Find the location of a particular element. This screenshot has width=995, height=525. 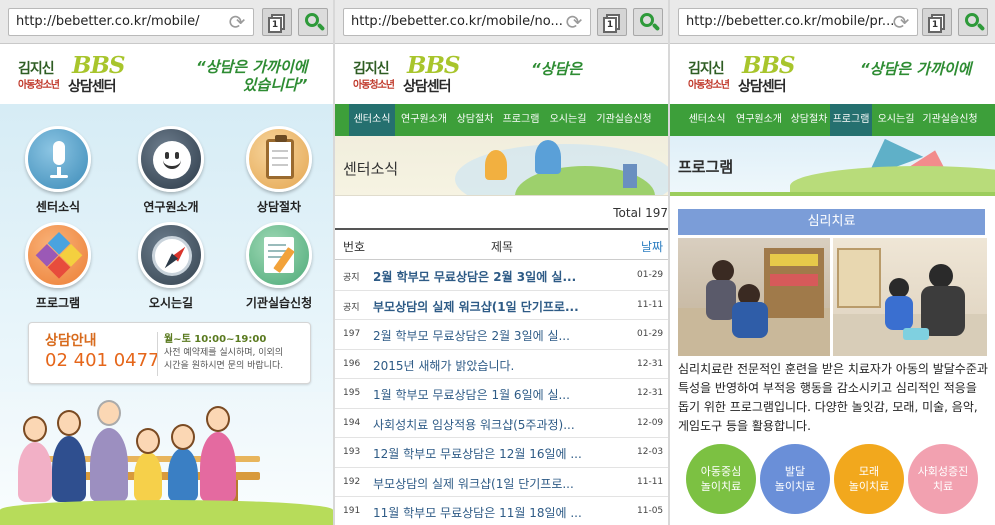

menu-directions: 오시는길 is located at coordinates (171, 266).